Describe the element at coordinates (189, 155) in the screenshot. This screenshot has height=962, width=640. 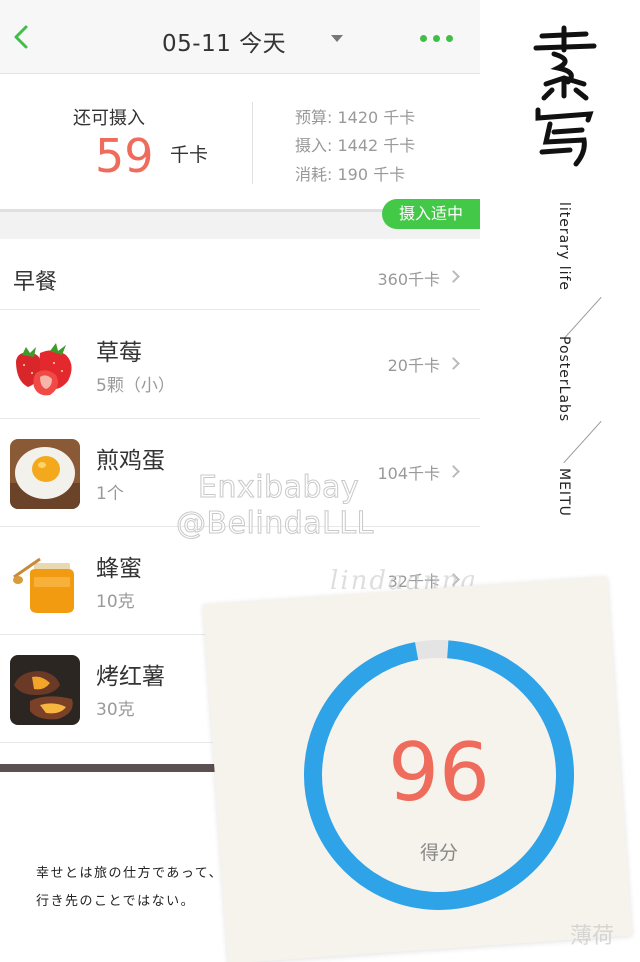
I see `remaining-unit: 千卡` at that location.